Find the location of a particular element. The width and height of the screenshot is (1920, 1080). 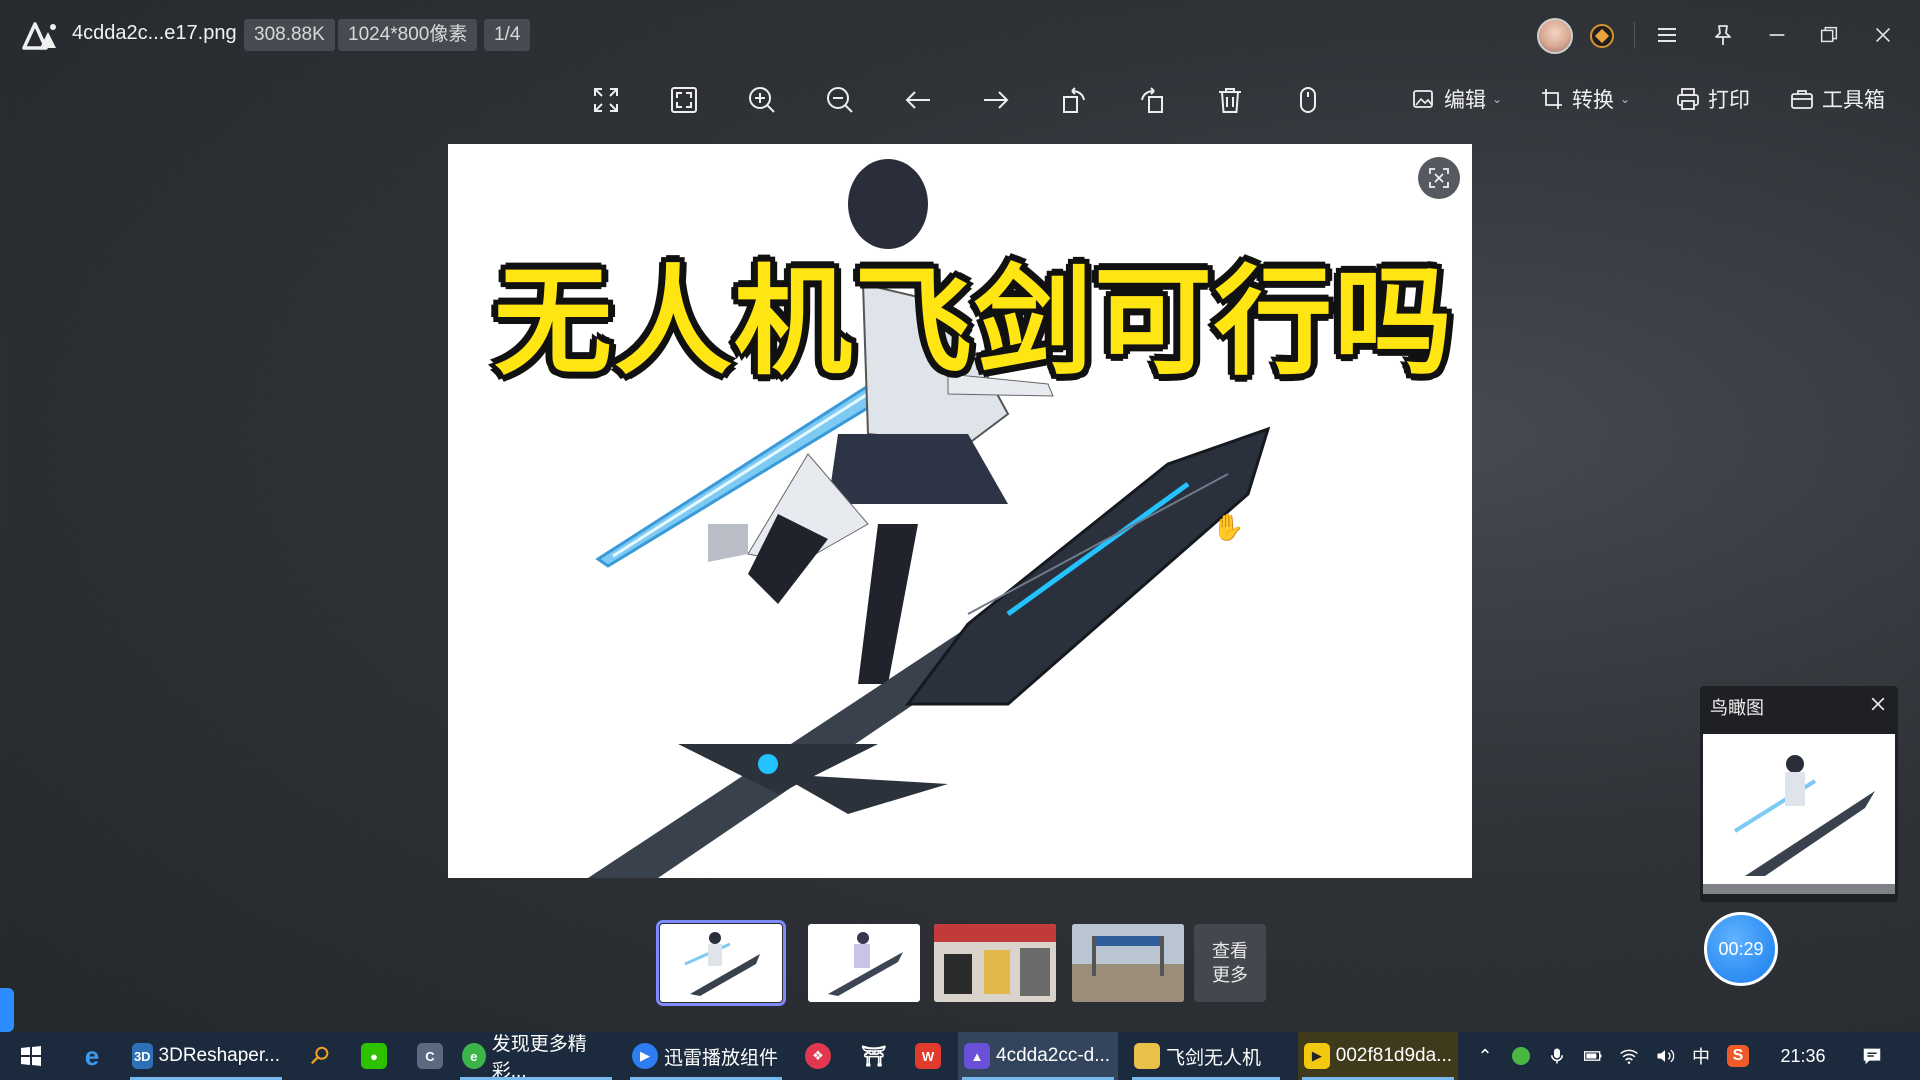

taskbar-item-folder: 飞剑无人机 is located at coordinates (1206, 1056).